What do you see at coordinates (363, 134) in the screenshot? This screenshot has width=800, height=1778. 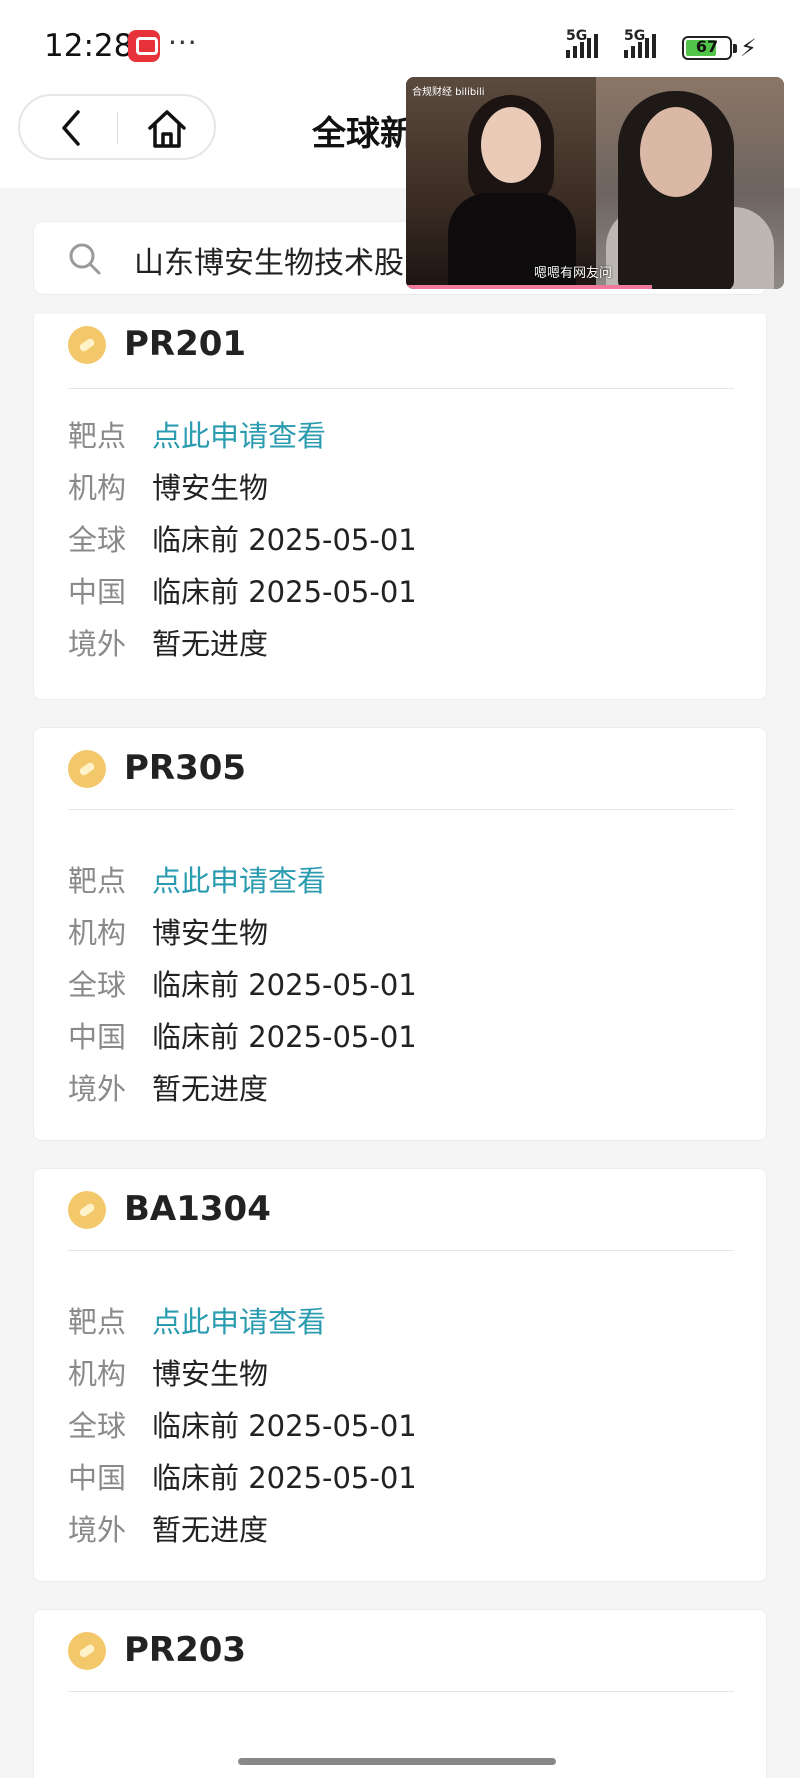 I see `page-title: 全球新` at bounding box center [363, 134].